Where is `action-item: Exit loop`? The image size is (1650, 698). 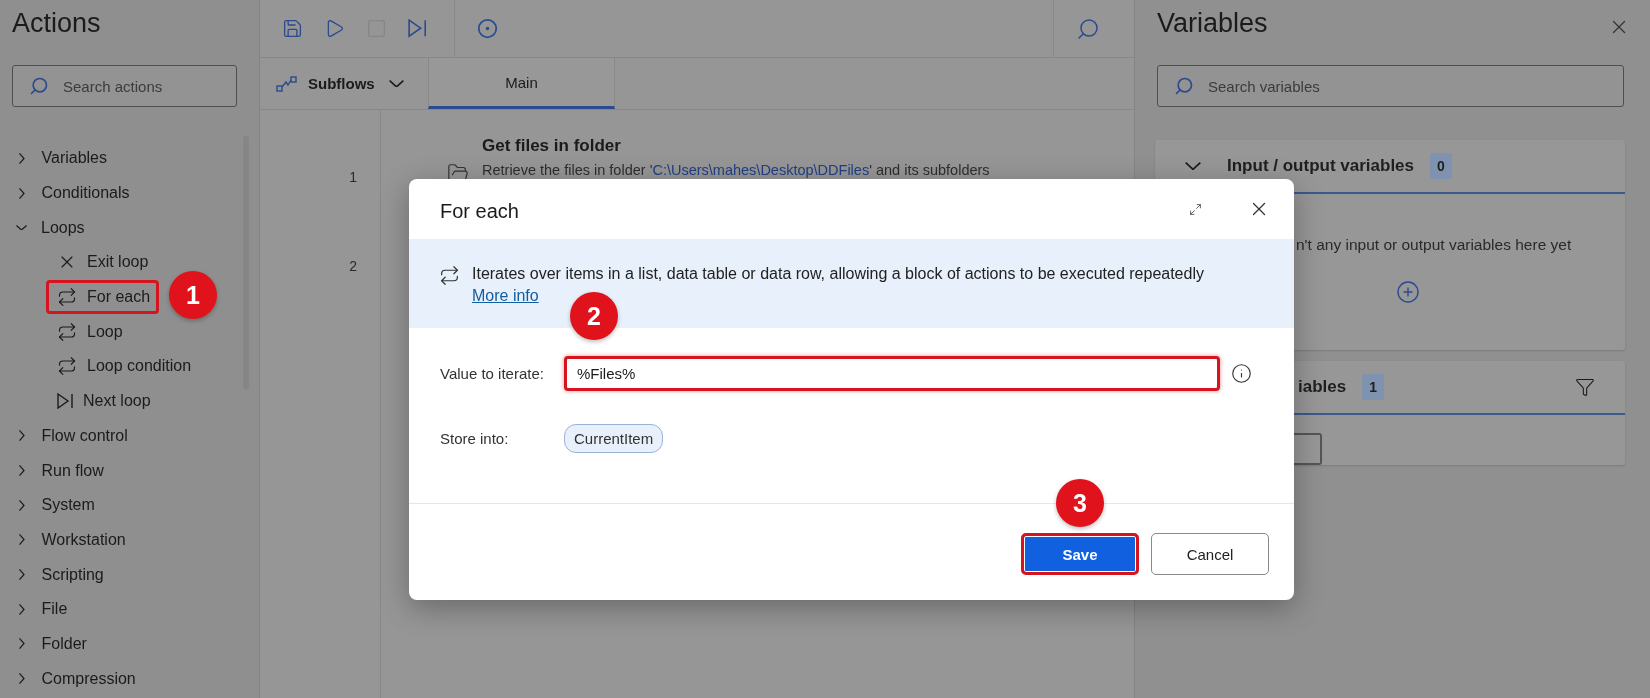 action-item: Exit loop is located at coordinates (102, 262).